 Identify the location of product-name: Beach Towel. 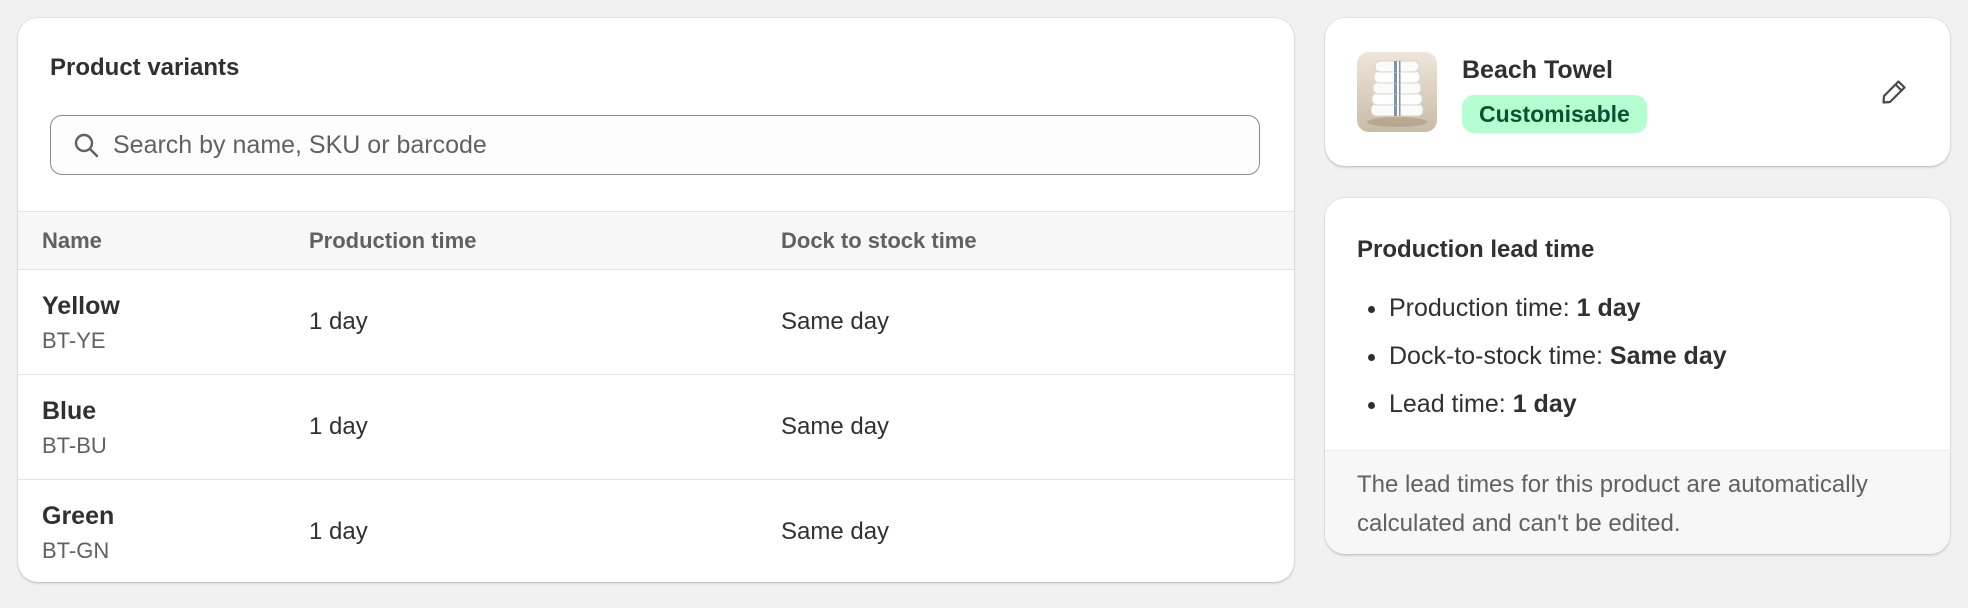
(1537, 70).